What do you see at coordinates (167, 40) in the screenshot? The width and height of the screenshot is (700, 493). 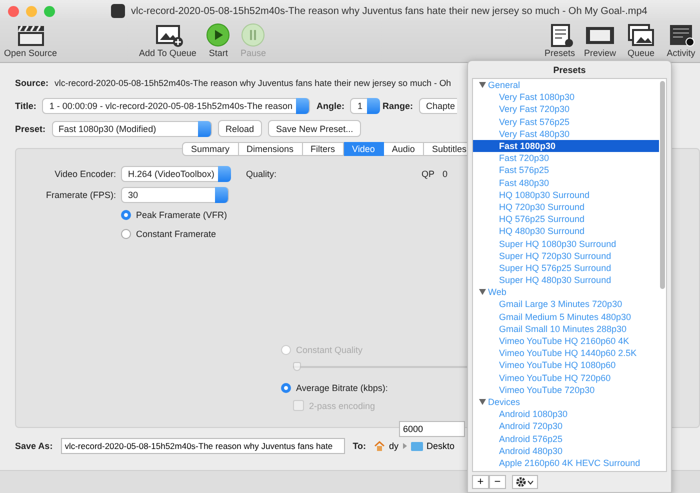 I see `toolbar-button: Add To Queue` at bounding box center [167, 40].